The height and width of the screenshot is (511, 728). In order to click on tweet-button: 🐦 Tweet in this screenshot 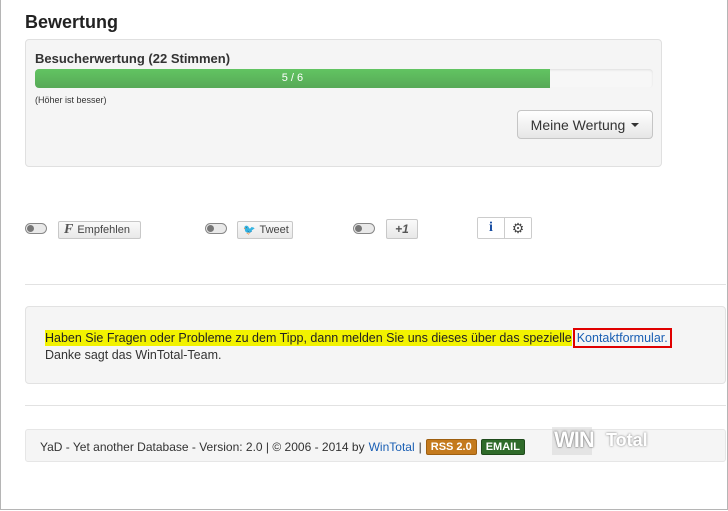, I will do `click(265, 230)`.